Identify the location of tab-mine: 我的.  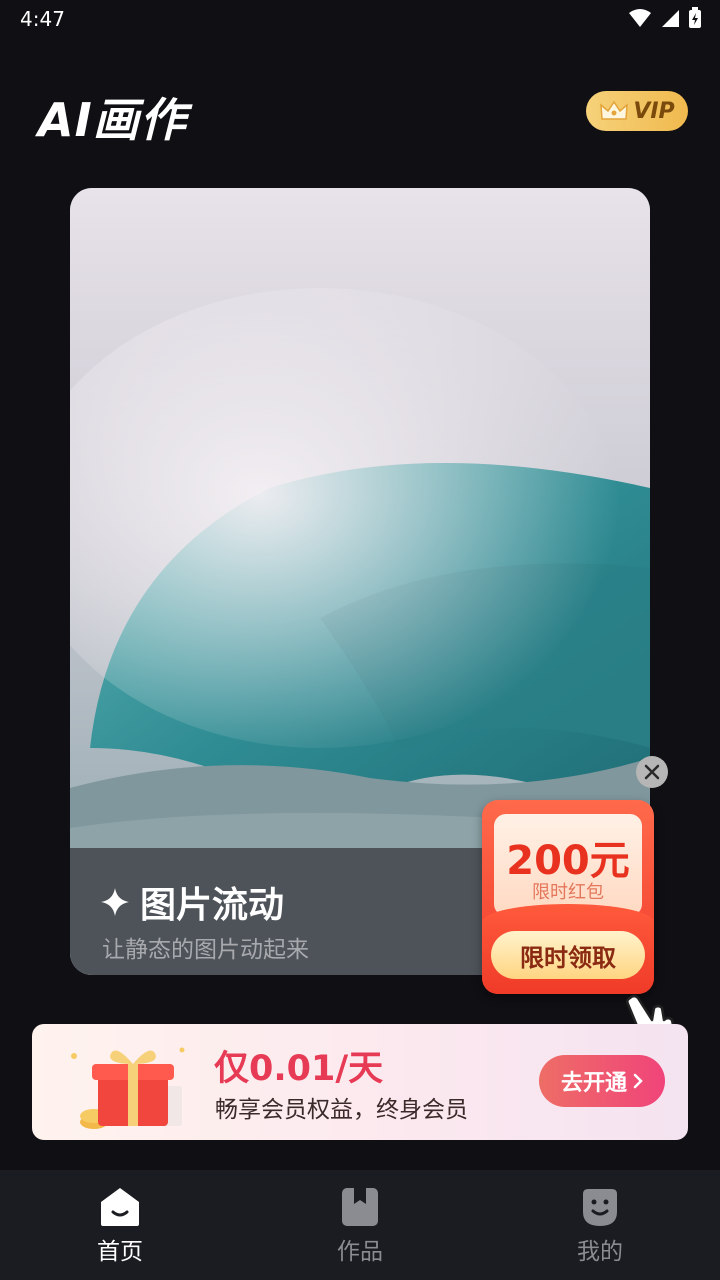
(600, 1225).